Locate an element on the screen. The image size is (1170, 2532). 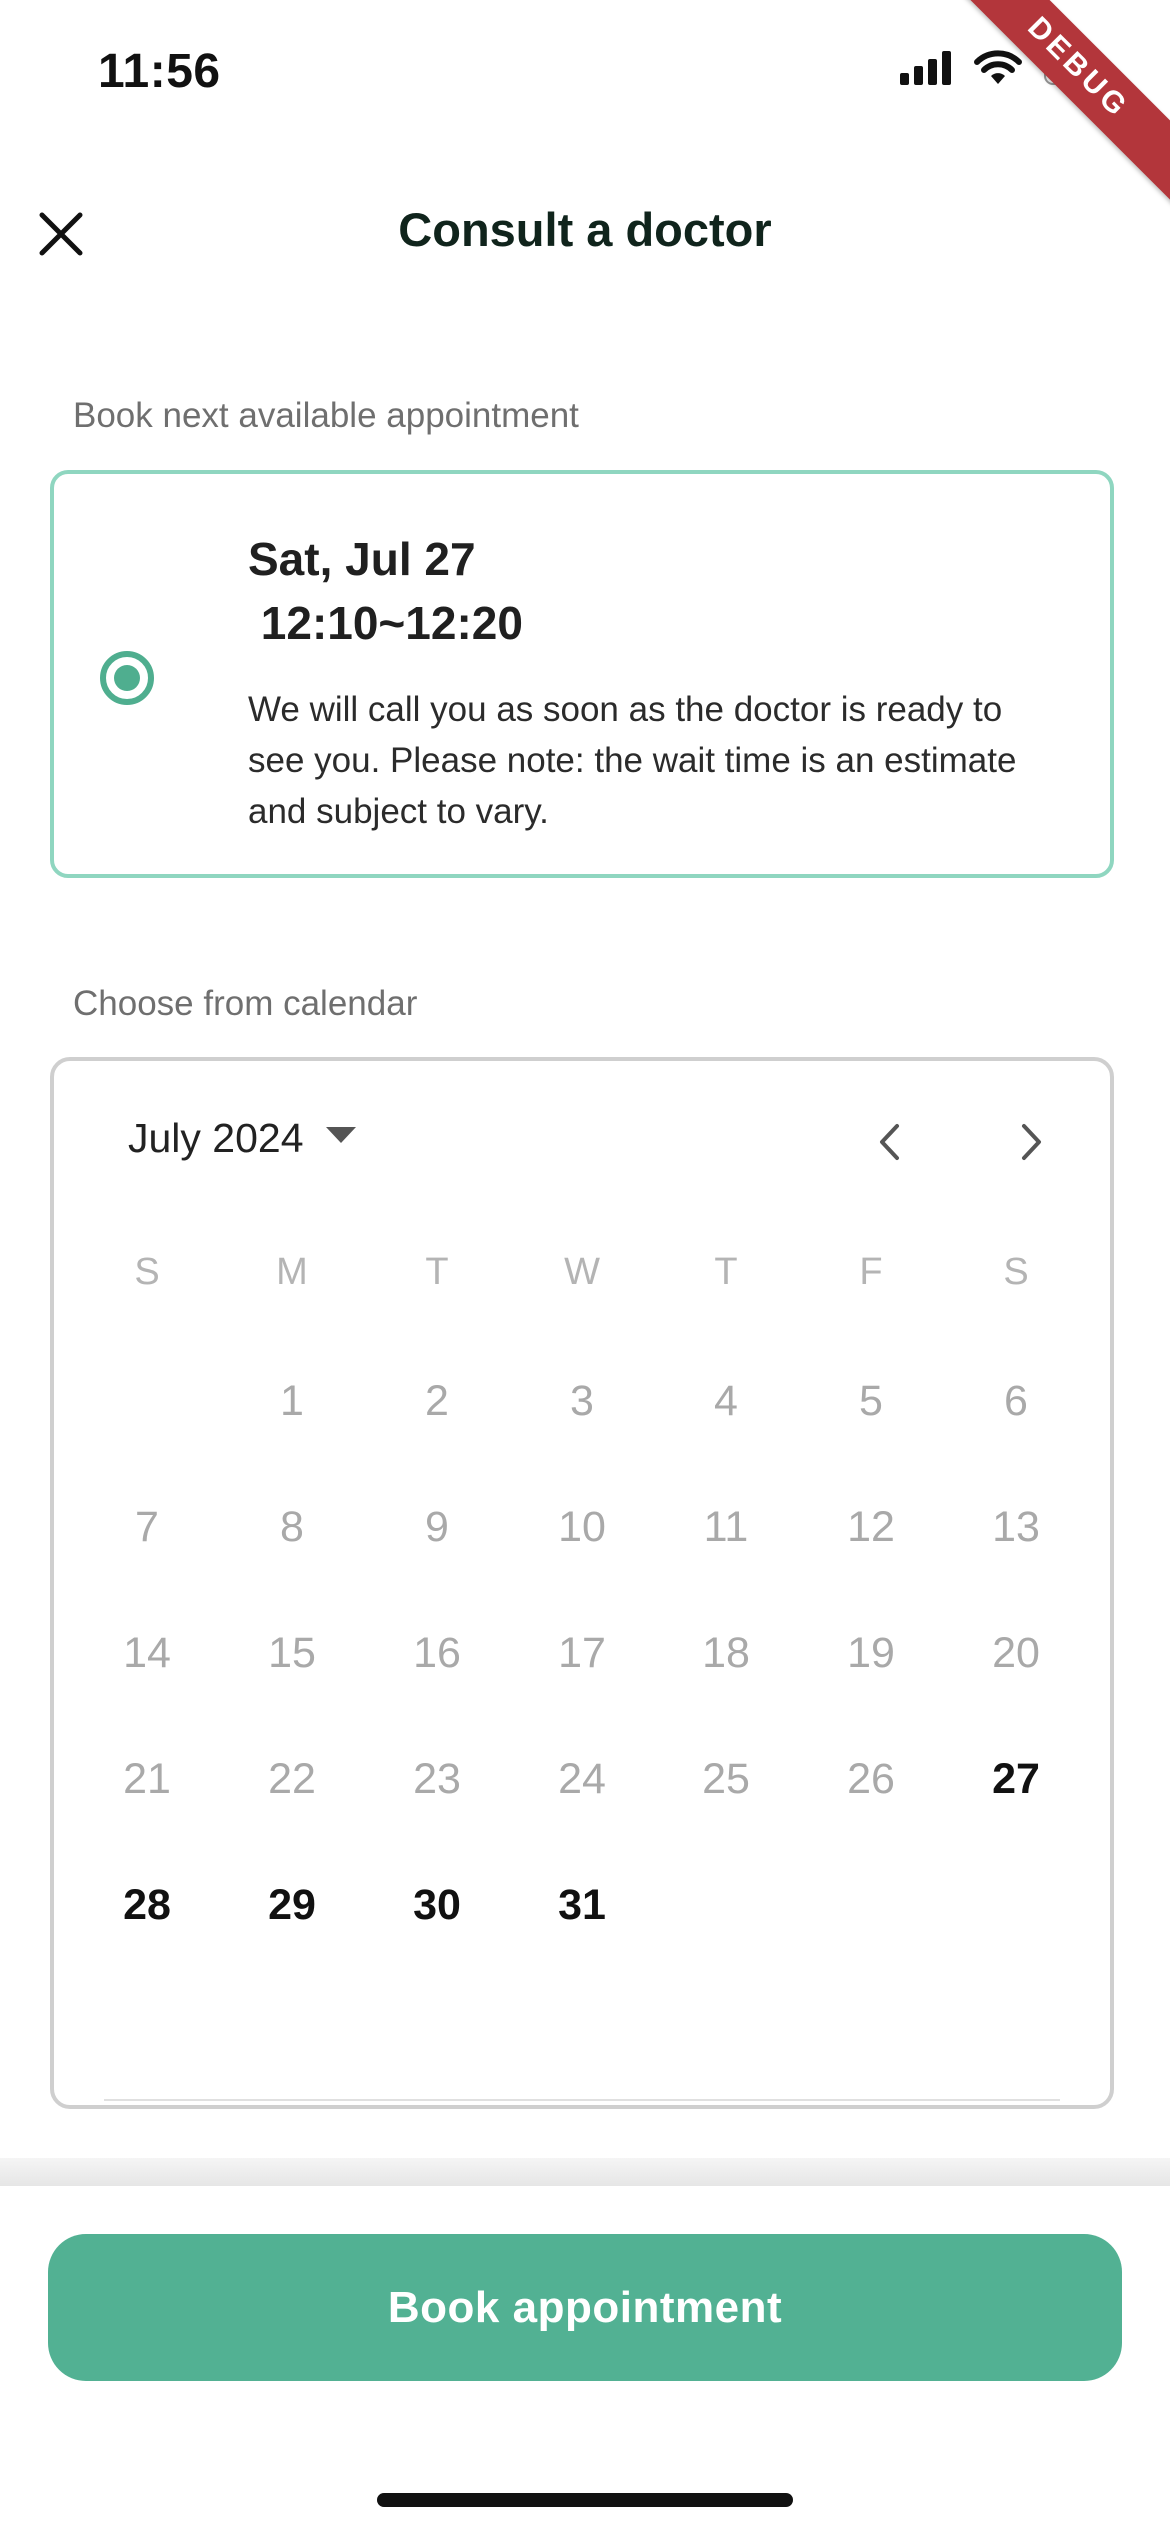
calendar-label: Choose from calendar is located at coordinates (245, 1003).